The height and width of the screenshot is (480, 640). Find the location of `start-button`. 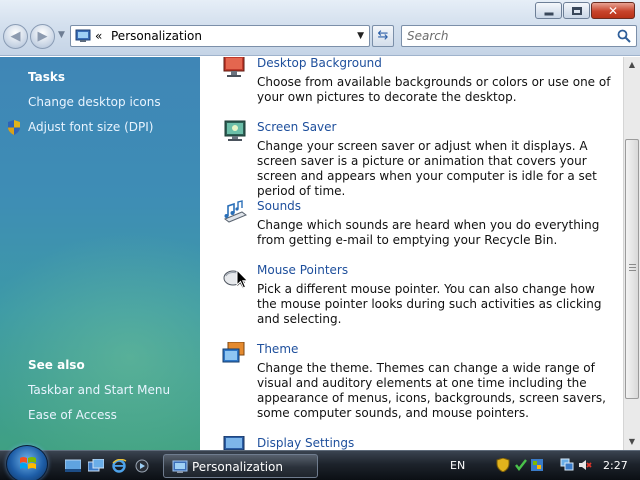

start-button is located at coordinates (27, 462).